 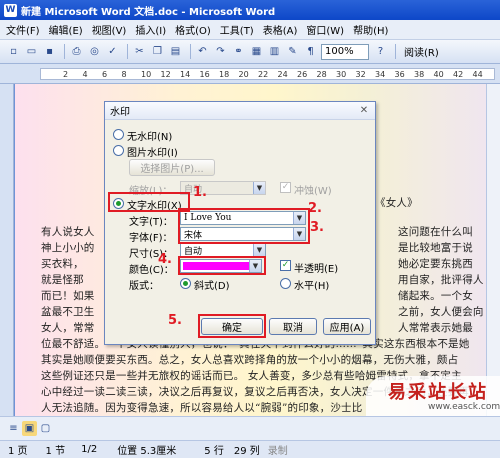 What do you see at coordinates (49, 51) in the screenshot?
I see `save-icon: ▪` at bounding box center [49, 51].